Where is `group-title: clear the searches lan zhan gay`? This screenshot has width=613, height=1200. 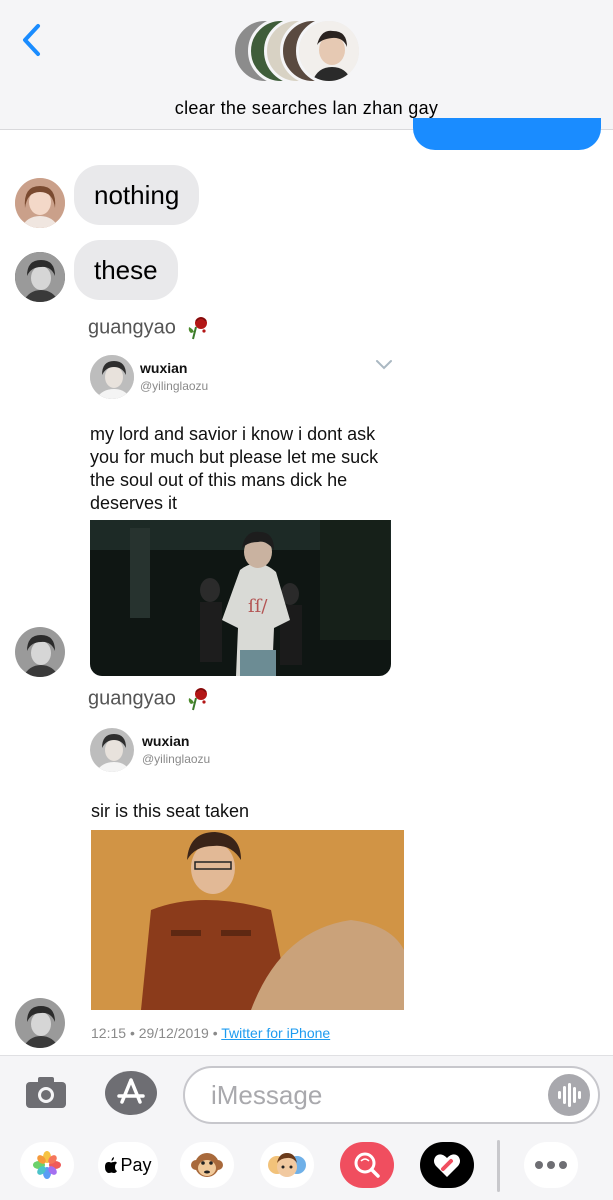
group-title: clear the searches lan zhan gay is located at coordinates (306, 108).